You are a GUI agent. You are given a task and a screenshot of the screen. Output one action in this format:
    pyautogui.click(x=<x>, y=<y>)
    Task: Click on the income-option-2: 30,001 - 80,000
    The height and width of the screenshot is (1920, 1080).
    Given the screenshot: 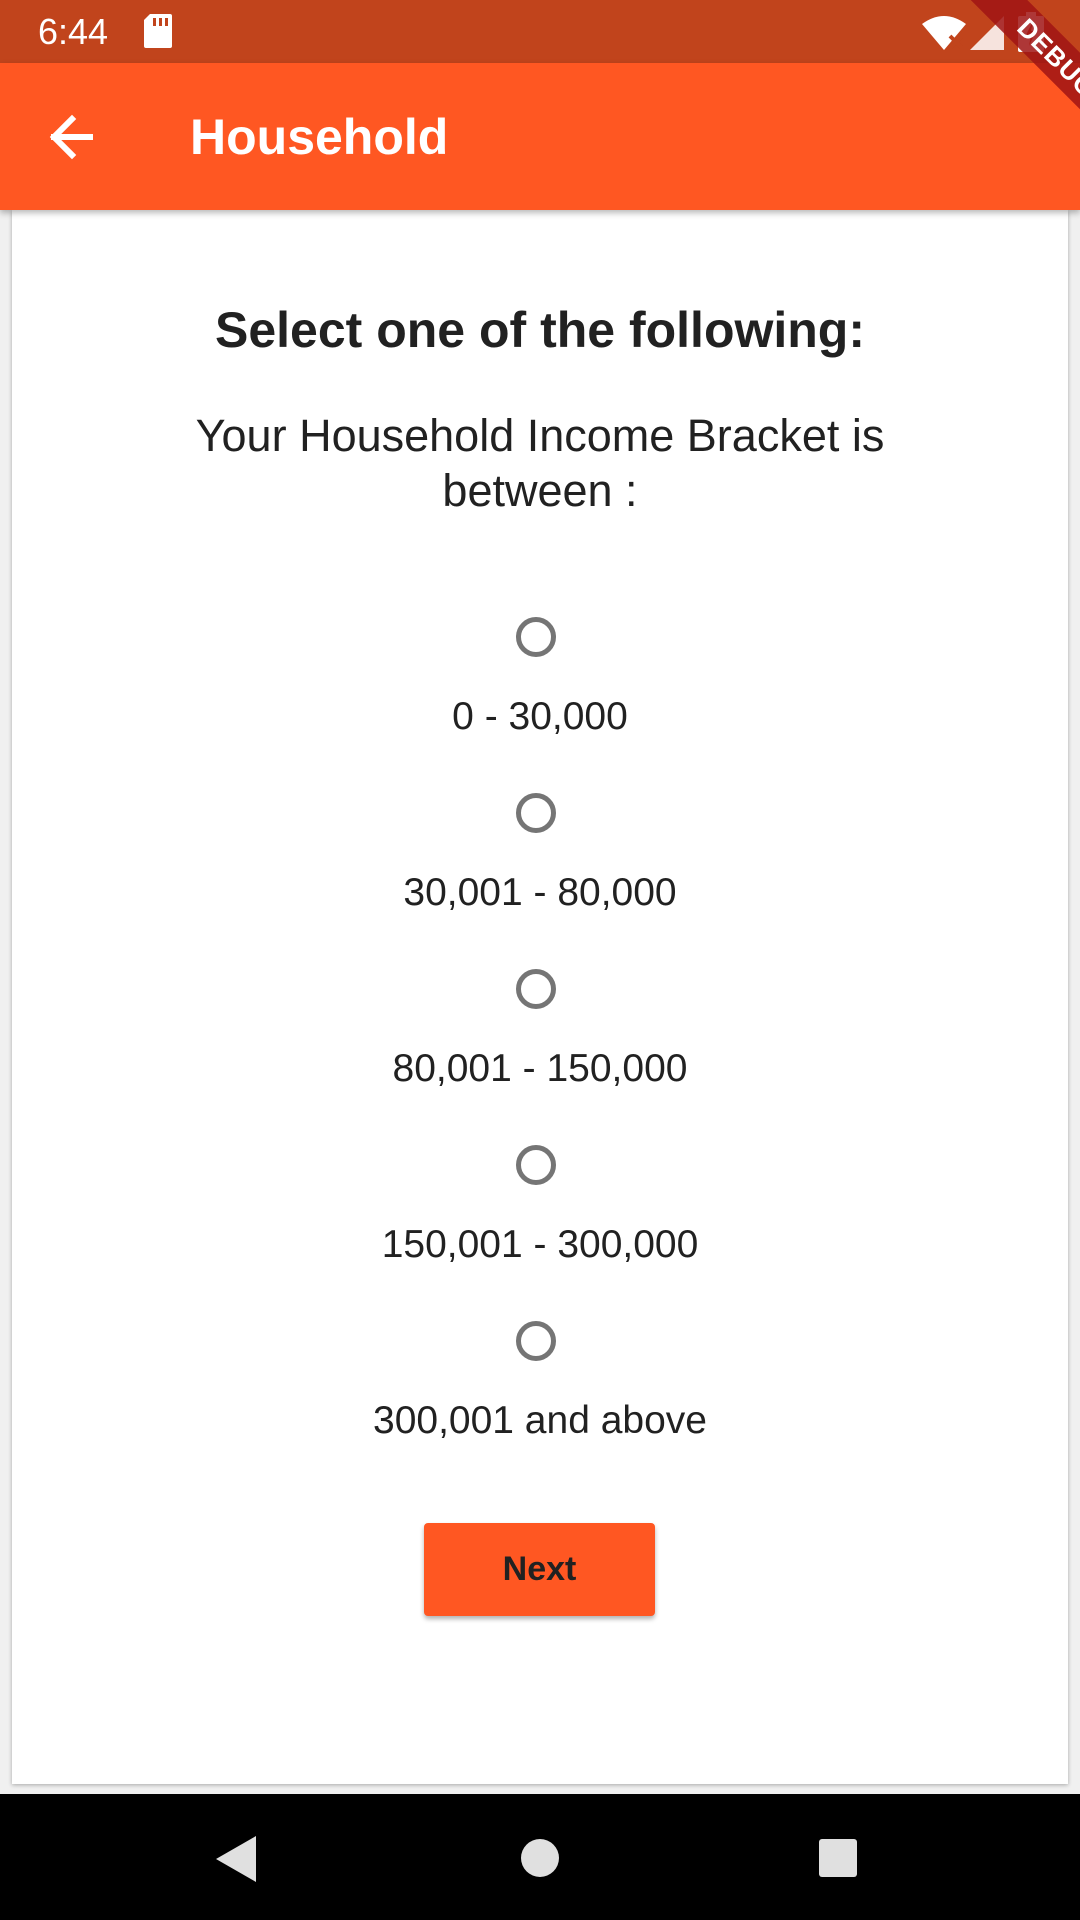 What is the action you would take?
    pyautogui.click(x=540, y=877)
    